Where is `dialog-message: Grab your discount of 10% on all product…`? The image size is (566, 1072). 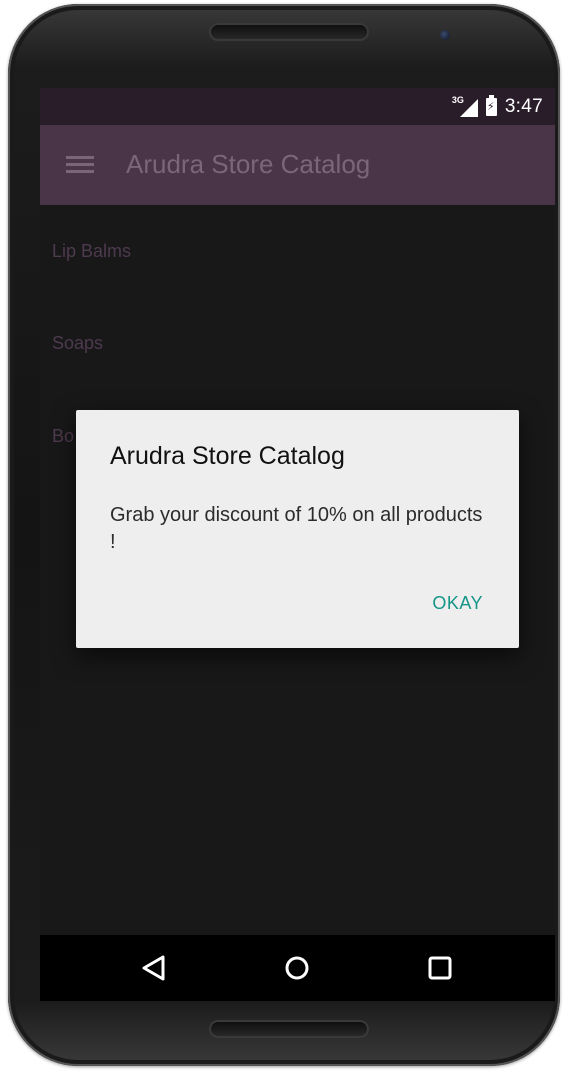
dialog-message: Grab your discount of 10% on all product… is located at coordinates (296, 528).